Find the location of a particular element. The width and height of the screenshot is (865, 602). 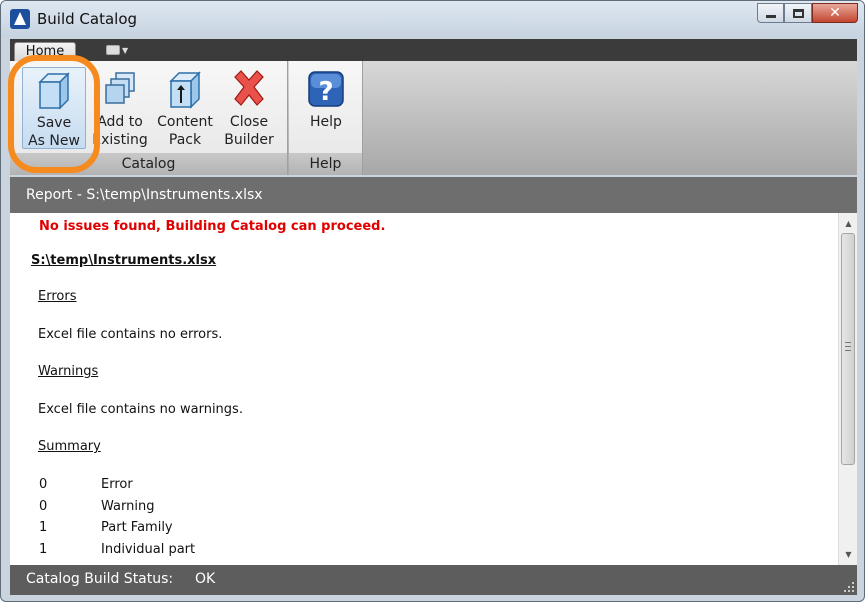

save-as-new-button: Save As New is located at coordinates (54, 108).